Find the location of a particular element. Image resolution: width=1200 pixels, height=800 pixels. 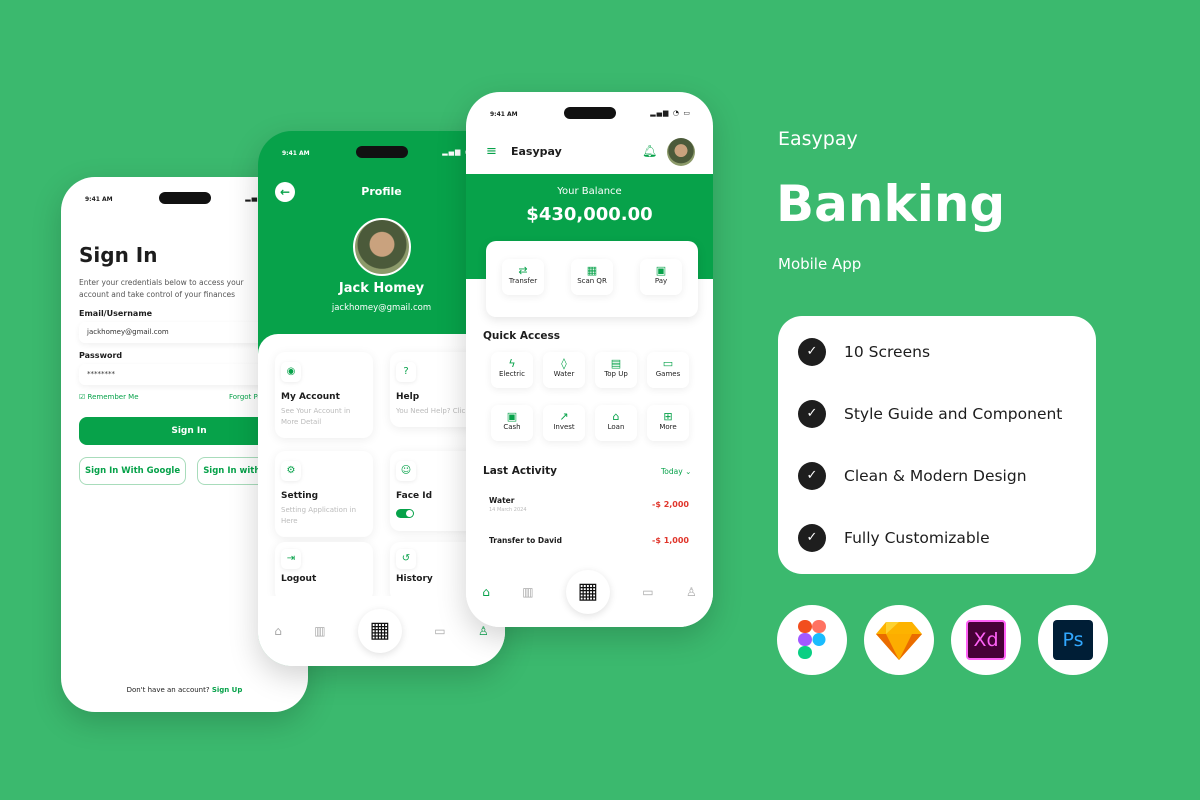

balance-amount: $430,000.00 is located at coordinates (589, 214).